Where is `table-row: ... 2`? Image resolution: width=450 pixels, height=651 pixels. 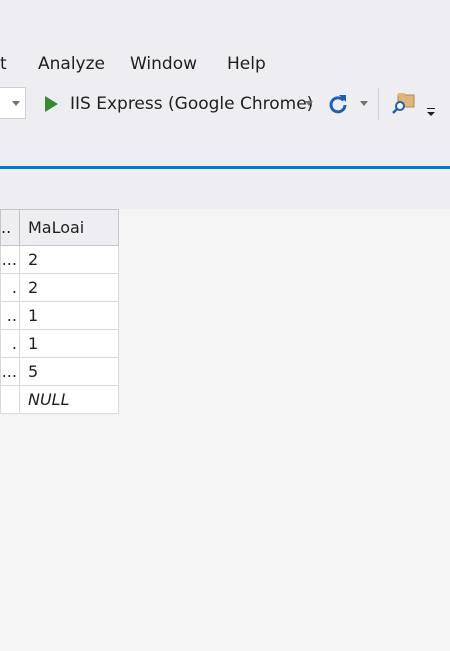 table-row: ... 2 is located at coordinates (60, 259).